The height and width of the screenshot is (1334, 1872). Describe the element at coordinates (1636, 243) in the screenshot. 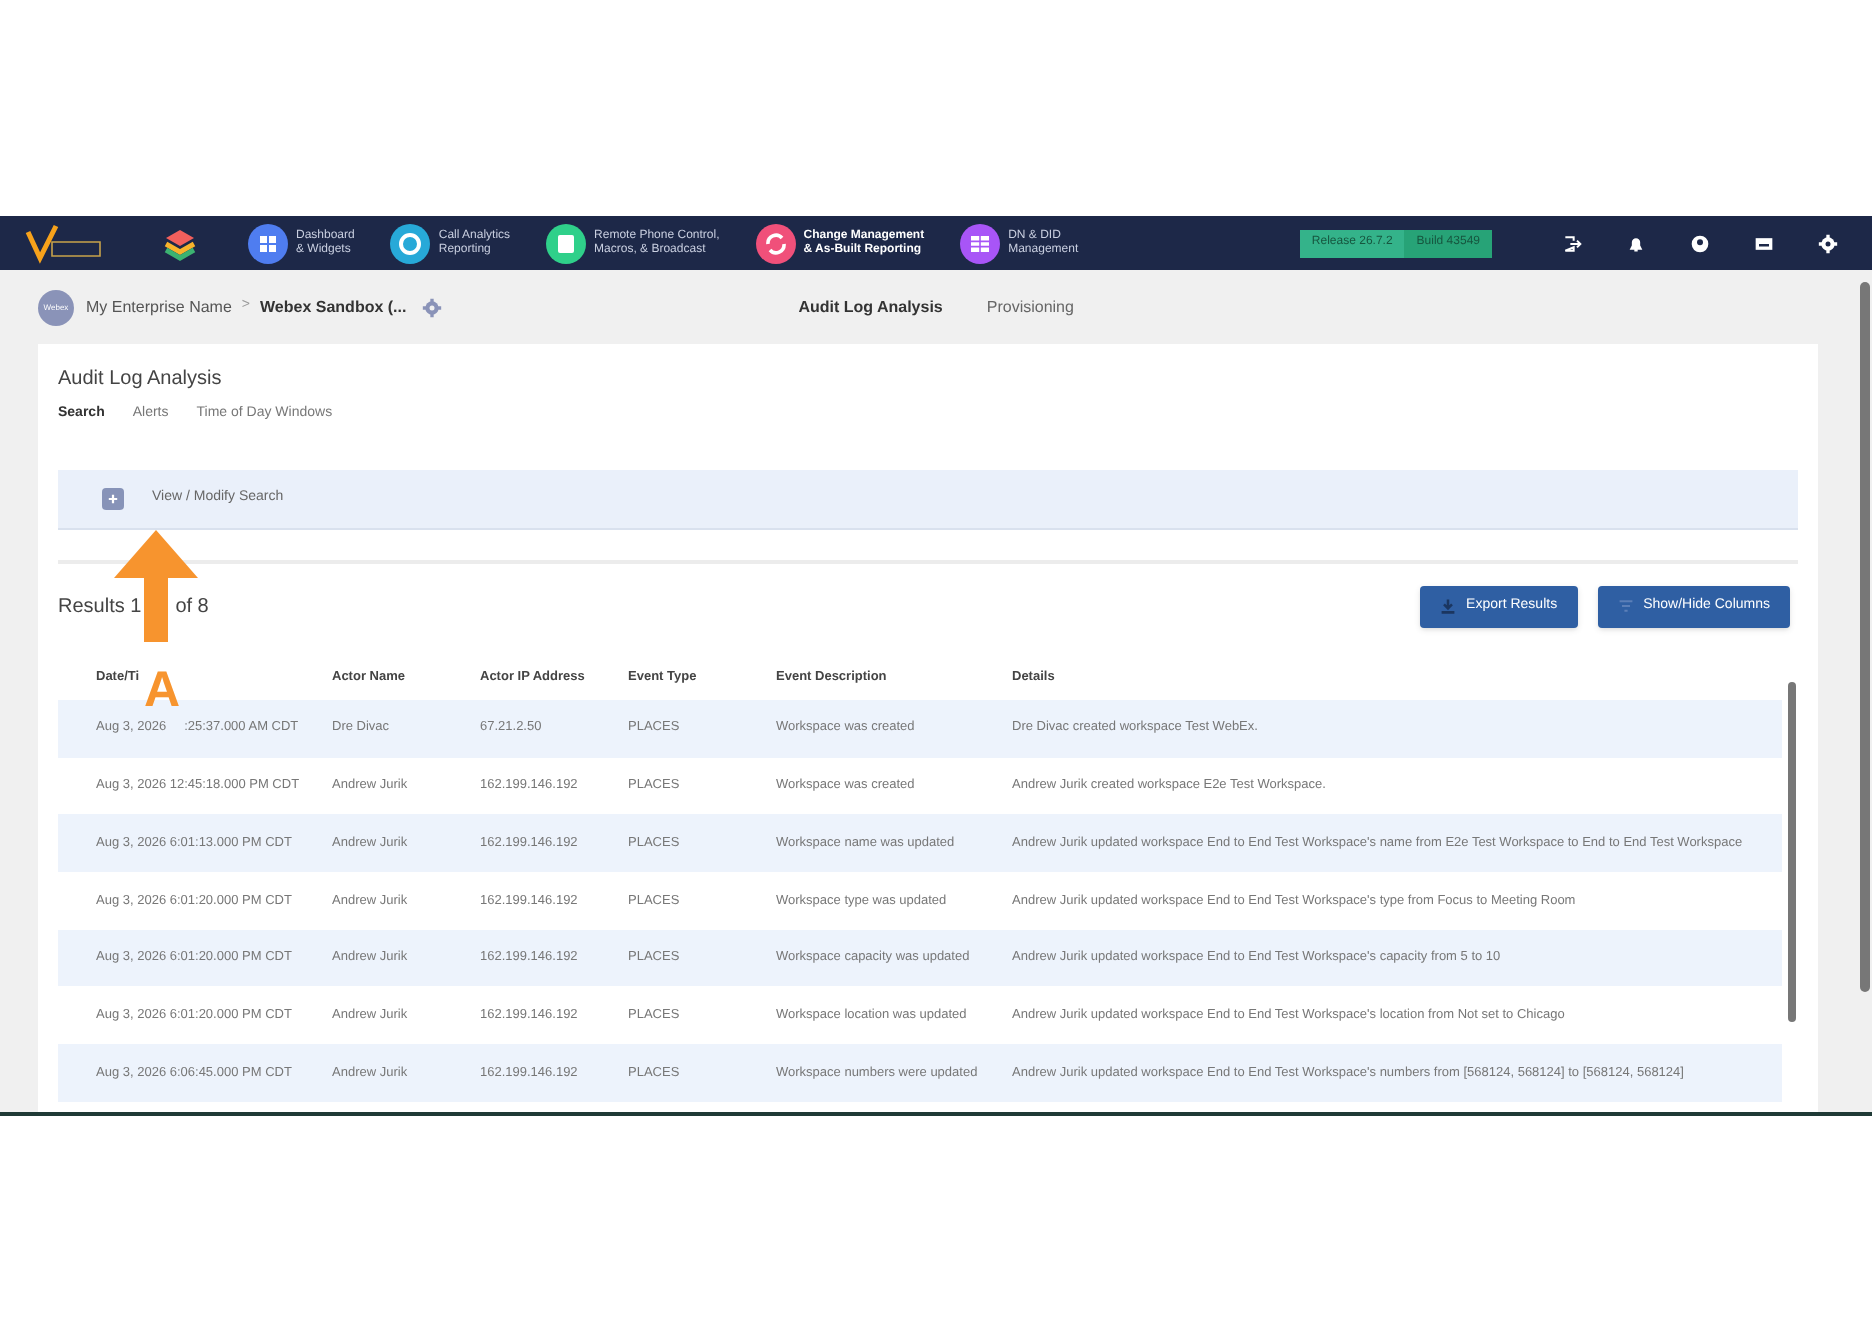

I see `bell-icon` at that location.